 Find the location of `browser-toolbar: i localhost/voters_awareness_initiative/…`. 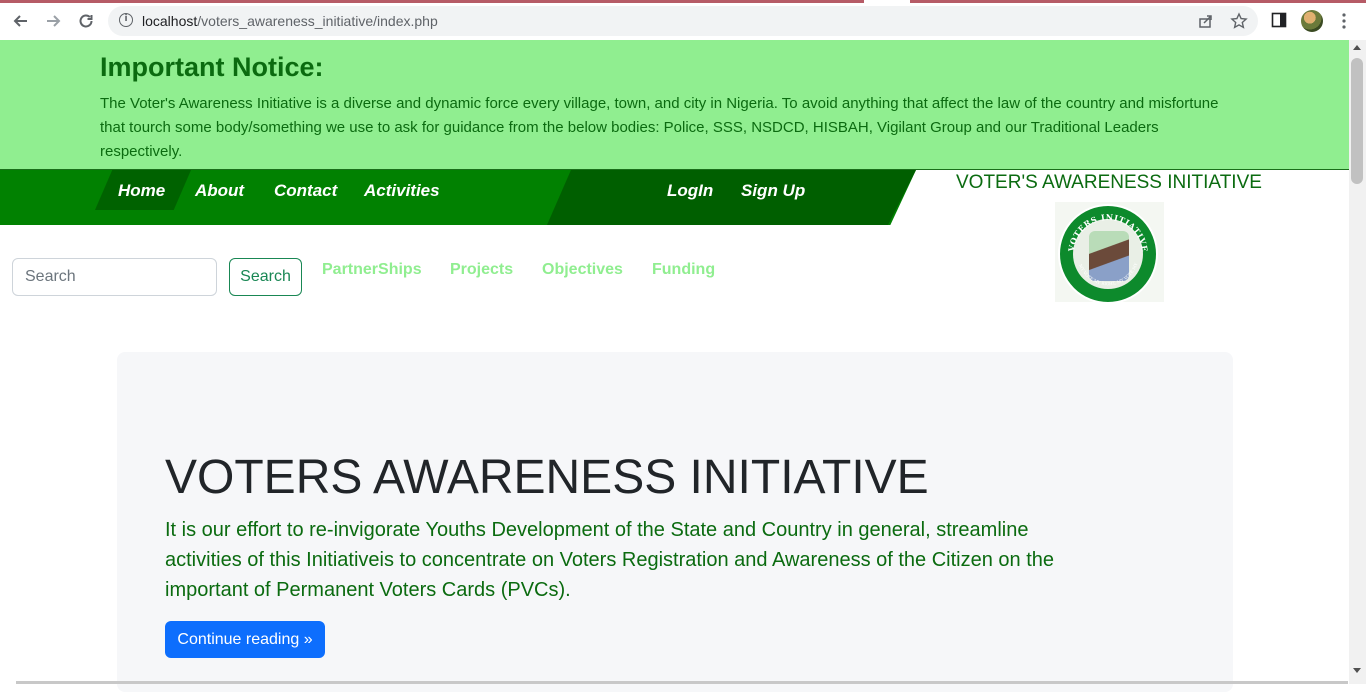

browser-toolbar: i localhost/voters_awareness_initiative/… is located at coordinates (683, 20).